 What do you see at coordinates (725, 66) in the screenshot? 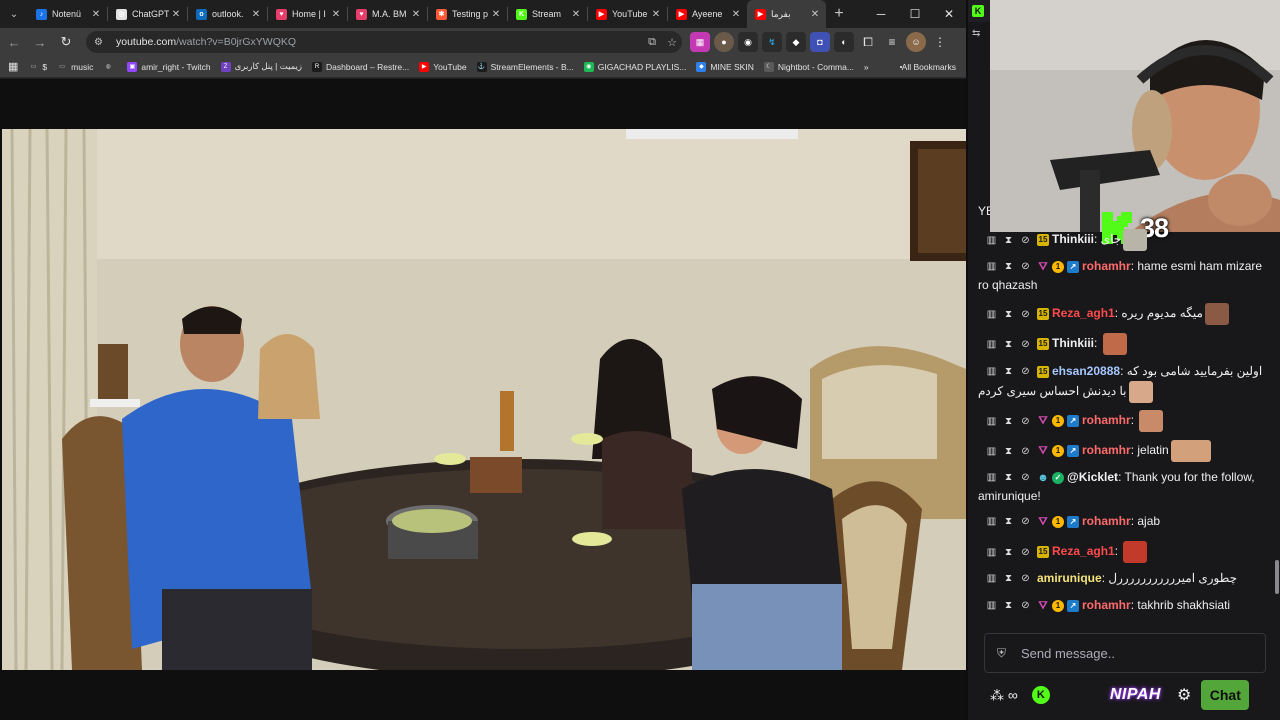
I see `bookmark-mineskin: ◆ MINE SKIN` at bounding box center [725, 66].